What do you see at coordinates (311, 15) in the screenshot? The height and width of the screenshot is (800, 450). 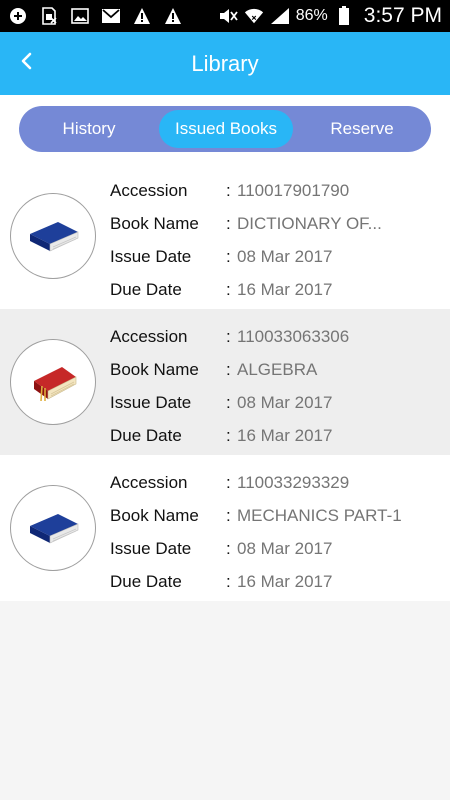 I see `battery-percent: 86%` at bounding box center [311, 15].